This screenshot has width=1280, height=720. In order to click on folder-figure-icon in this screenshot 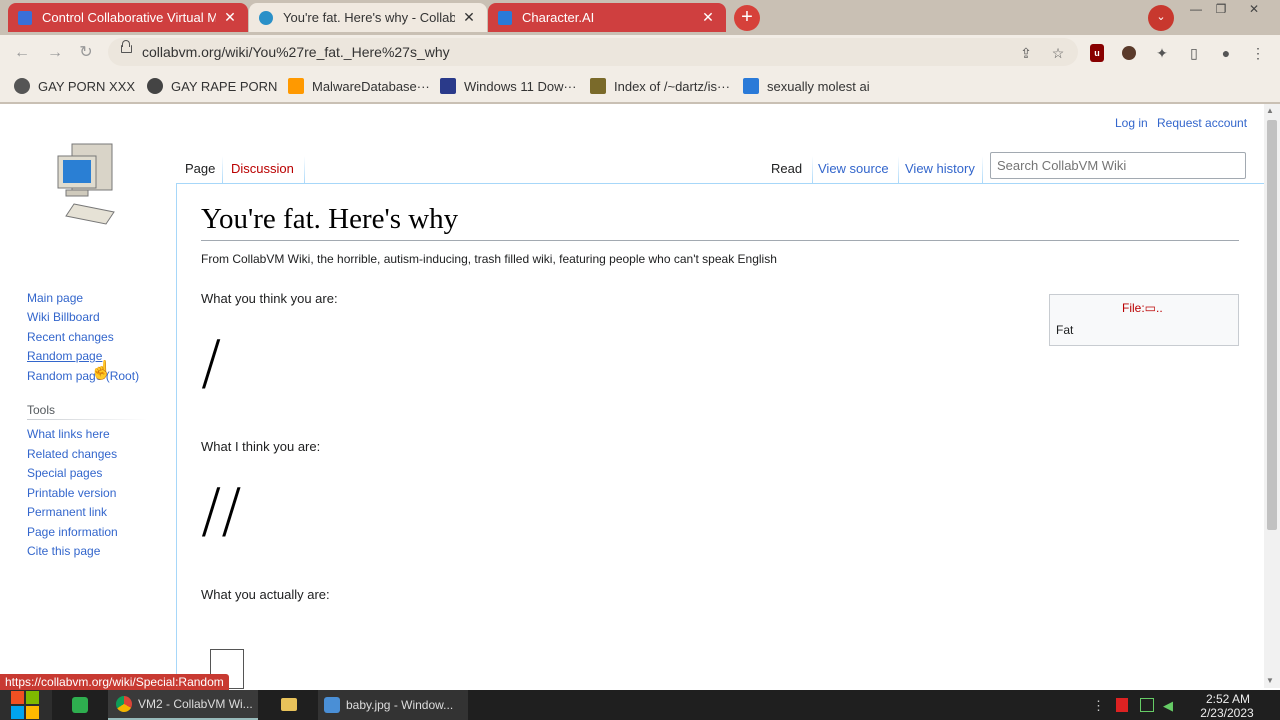, I will do `click(598, 86)`.